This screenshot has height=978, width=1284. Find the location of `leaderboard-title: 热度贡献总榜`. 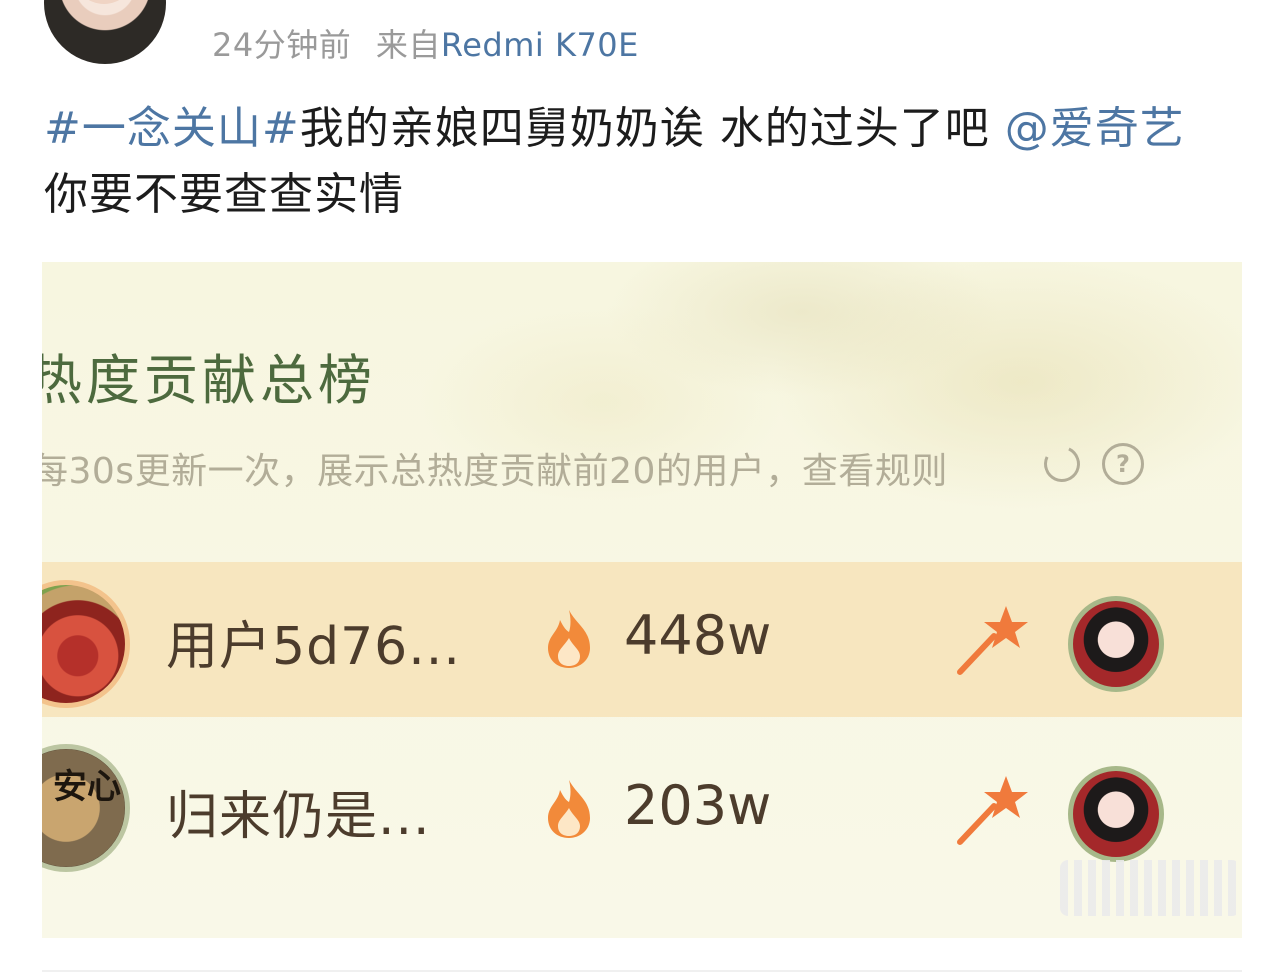

leaderboard-title: 热度贡献总榜 is located at coordinates (209, 380).